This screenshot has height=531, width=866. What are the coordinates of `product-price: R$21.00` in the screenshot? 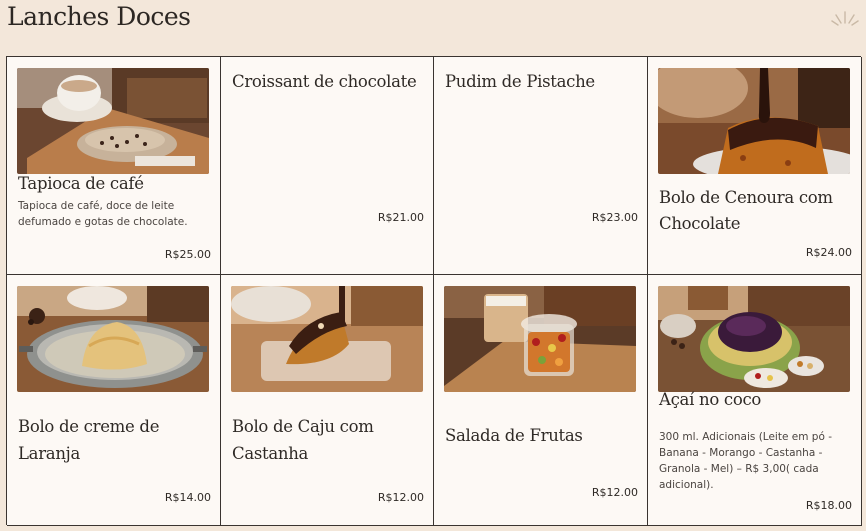 It's located at (400, 217).